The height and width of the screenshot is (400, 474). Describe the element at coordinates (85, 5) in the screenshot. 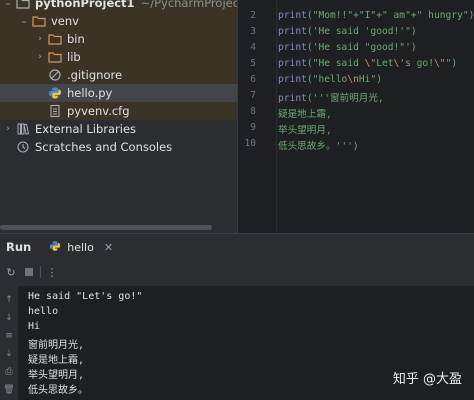

I see `project-name: pythonProject1` at that location.